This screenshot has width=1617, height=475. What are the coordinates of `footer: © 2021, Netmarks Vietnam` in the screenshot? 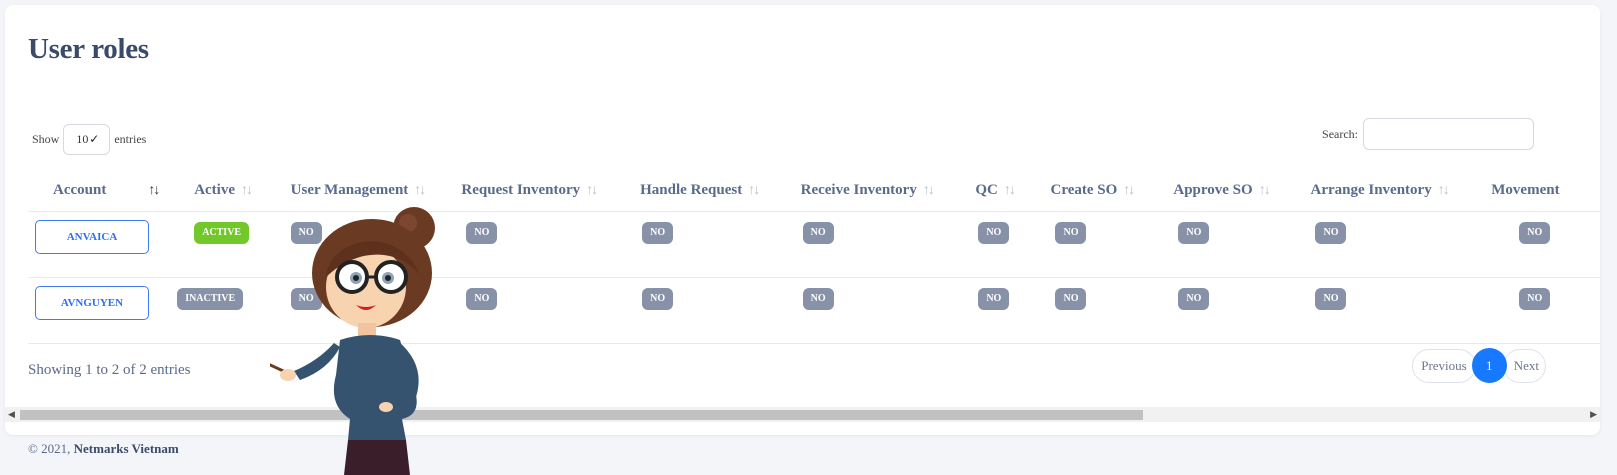 It's located at (103, 449).